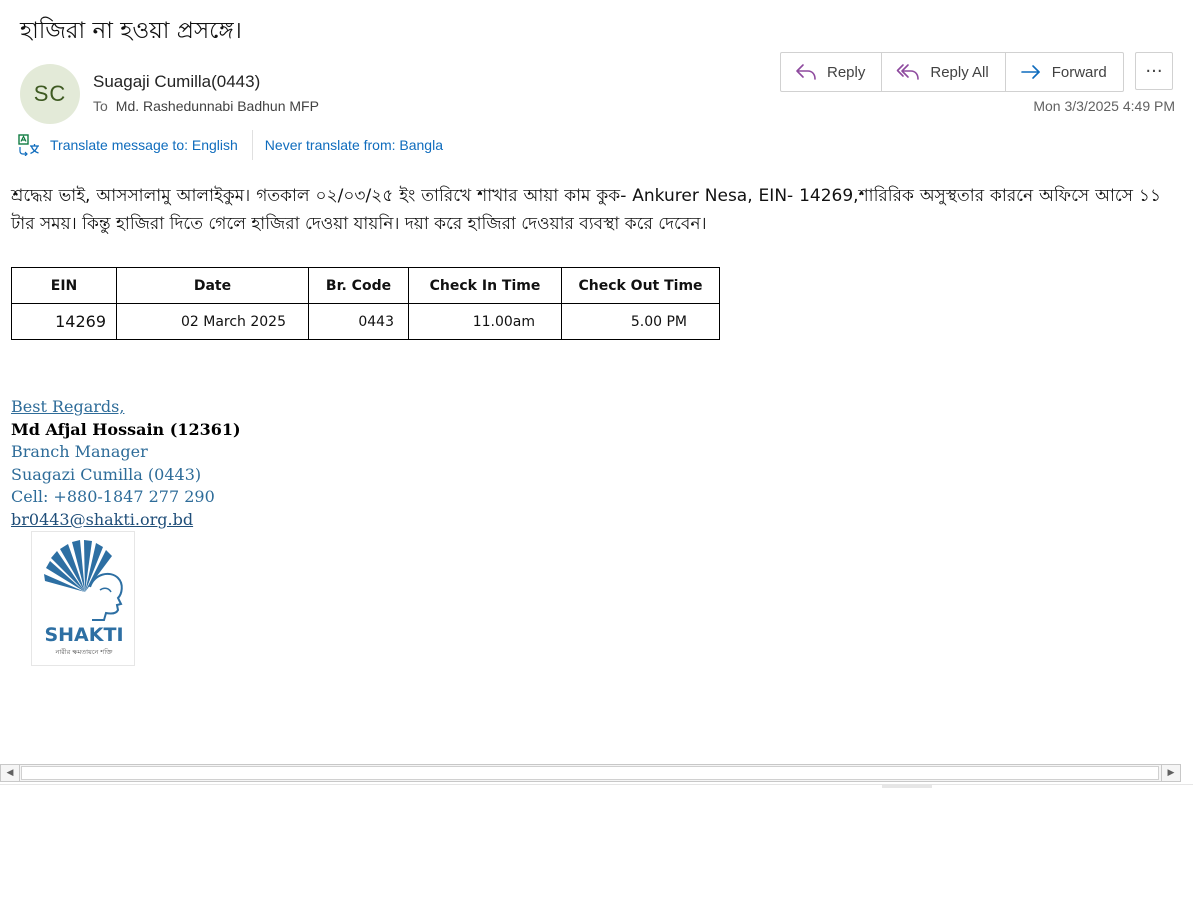  What do you see at coordinates (1170, 773) in the screenshot?
I see `scroll-right-arrow-icon: ▶` at bounding box center [1170, 773].